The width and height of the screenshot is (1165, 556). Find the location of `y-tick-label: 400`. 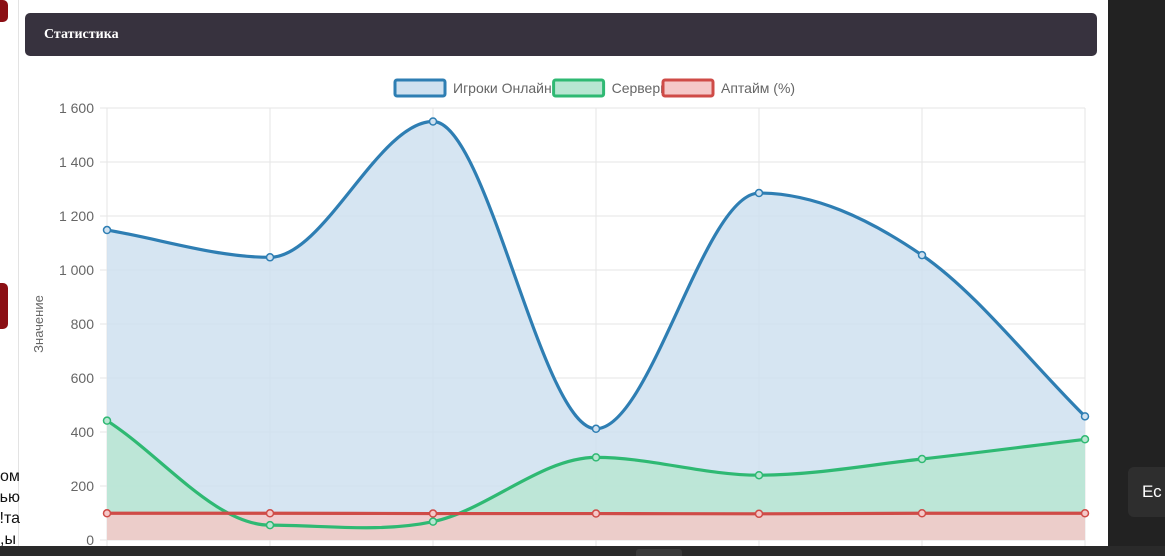

y-tick-label: 400 is located at coordinates (83, 432).